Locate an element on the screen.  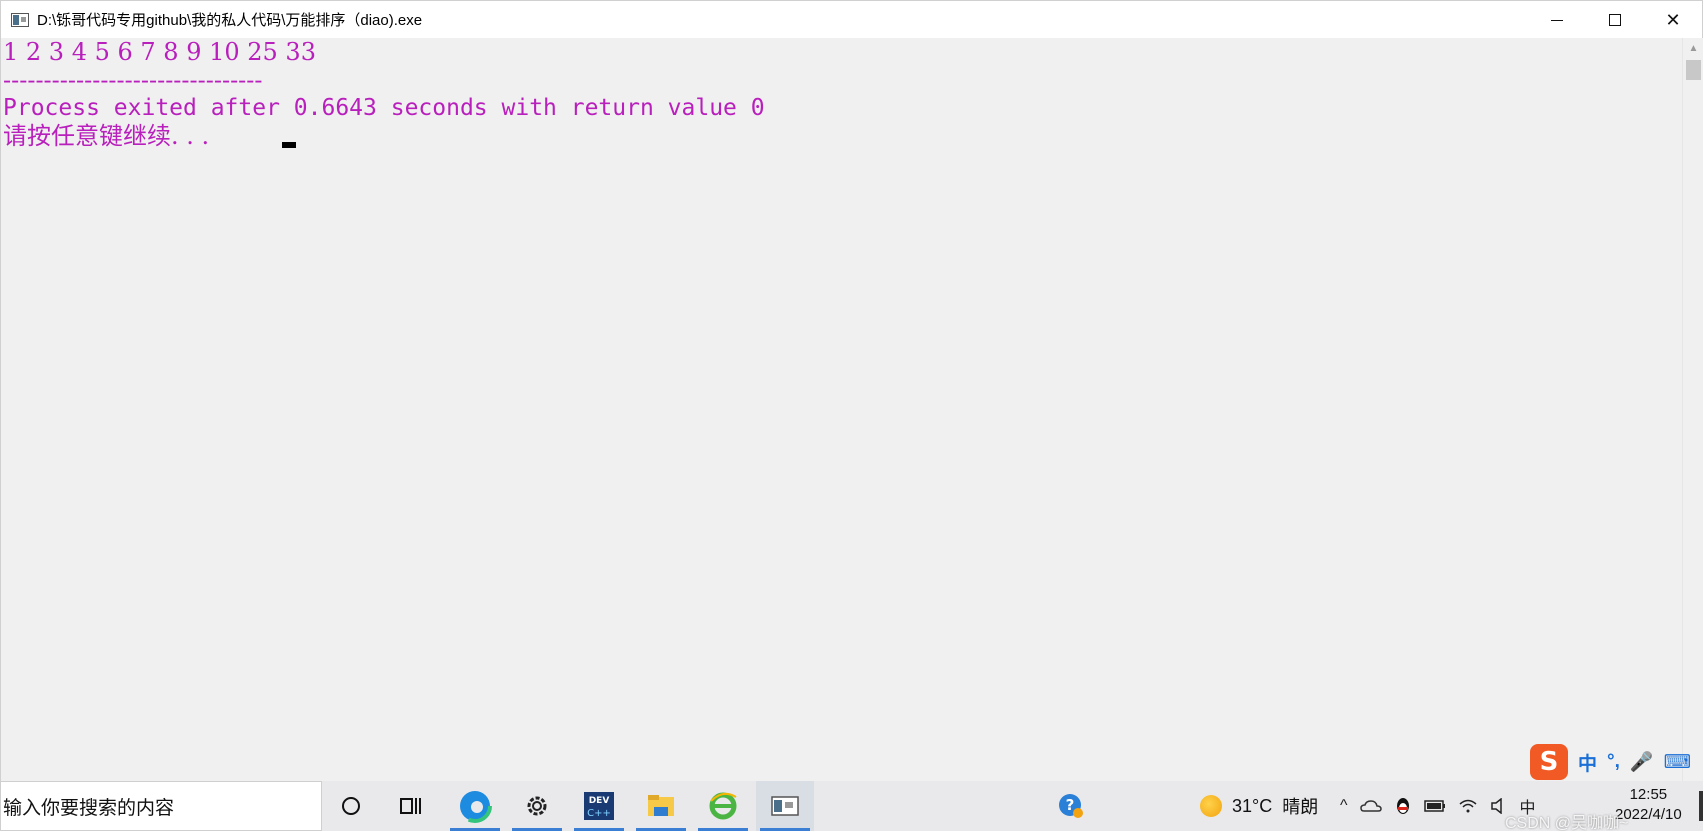
close-button: ✕ is located at coordinates (1673, 20).